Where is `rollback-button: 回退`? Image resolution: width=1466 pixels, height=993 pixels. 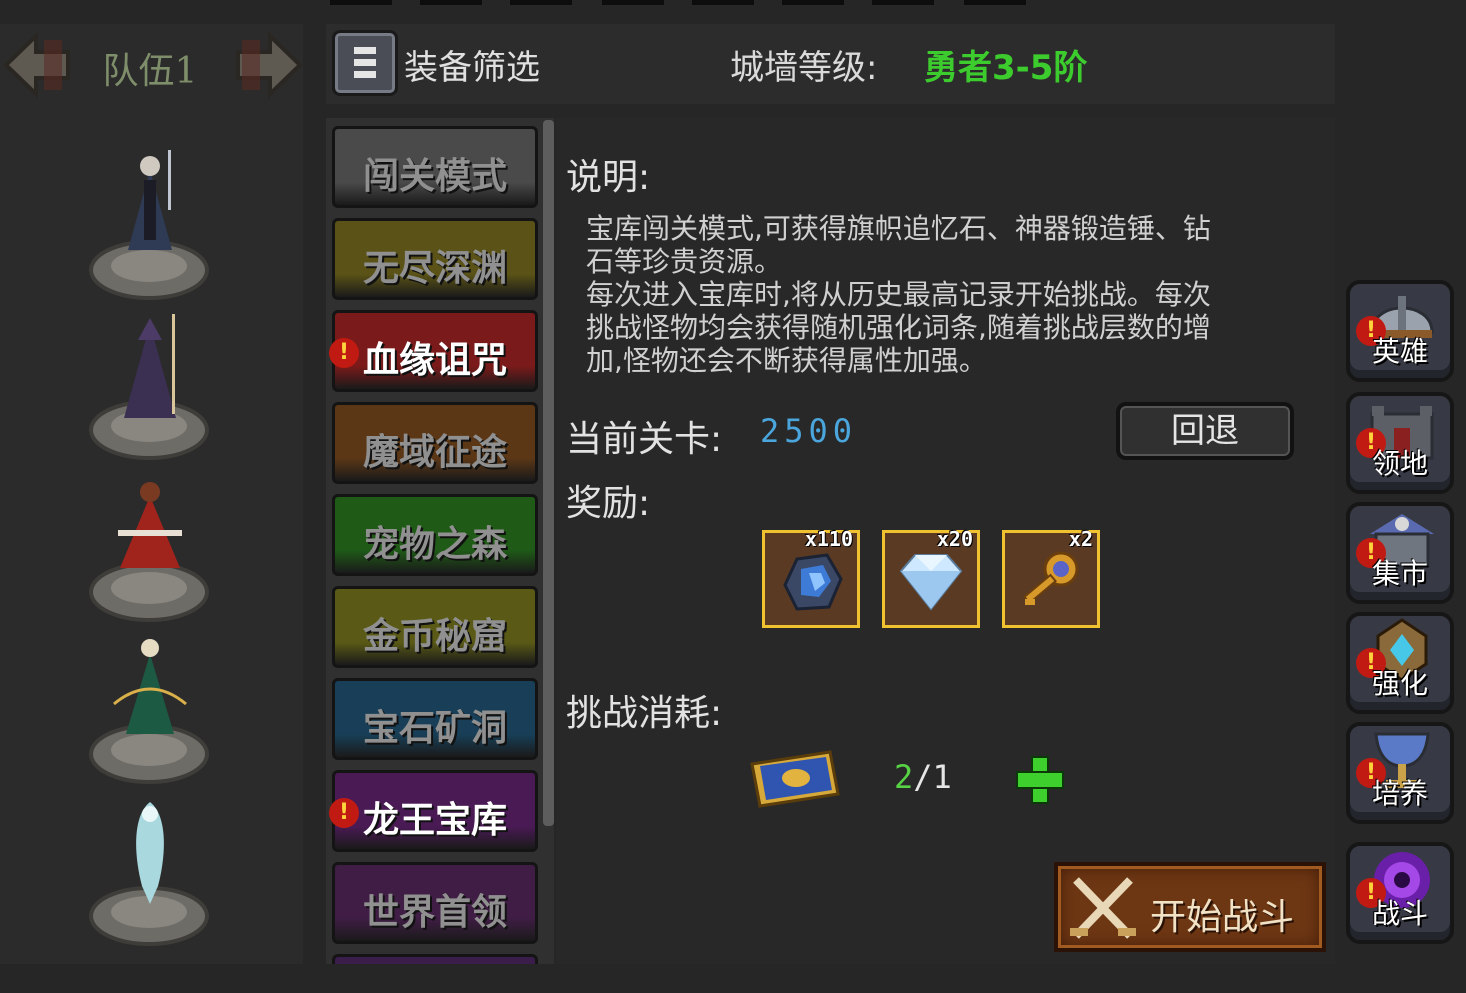
rollback-button: 回退 is located at coordinates (1205, 431).